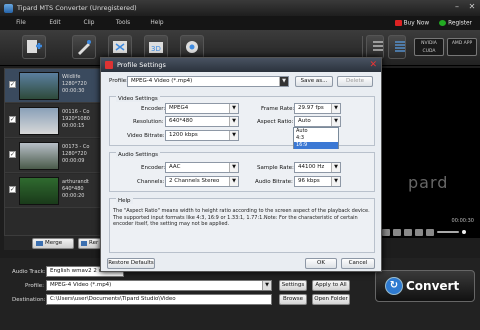 Image resolution: width=480 pixels, height=330 pixels. What do you see at coordinates (275, 122) in the screenshot?
I see `aspect-ratio-label: Aspect Ratio:` at bounding box center [275, 122].